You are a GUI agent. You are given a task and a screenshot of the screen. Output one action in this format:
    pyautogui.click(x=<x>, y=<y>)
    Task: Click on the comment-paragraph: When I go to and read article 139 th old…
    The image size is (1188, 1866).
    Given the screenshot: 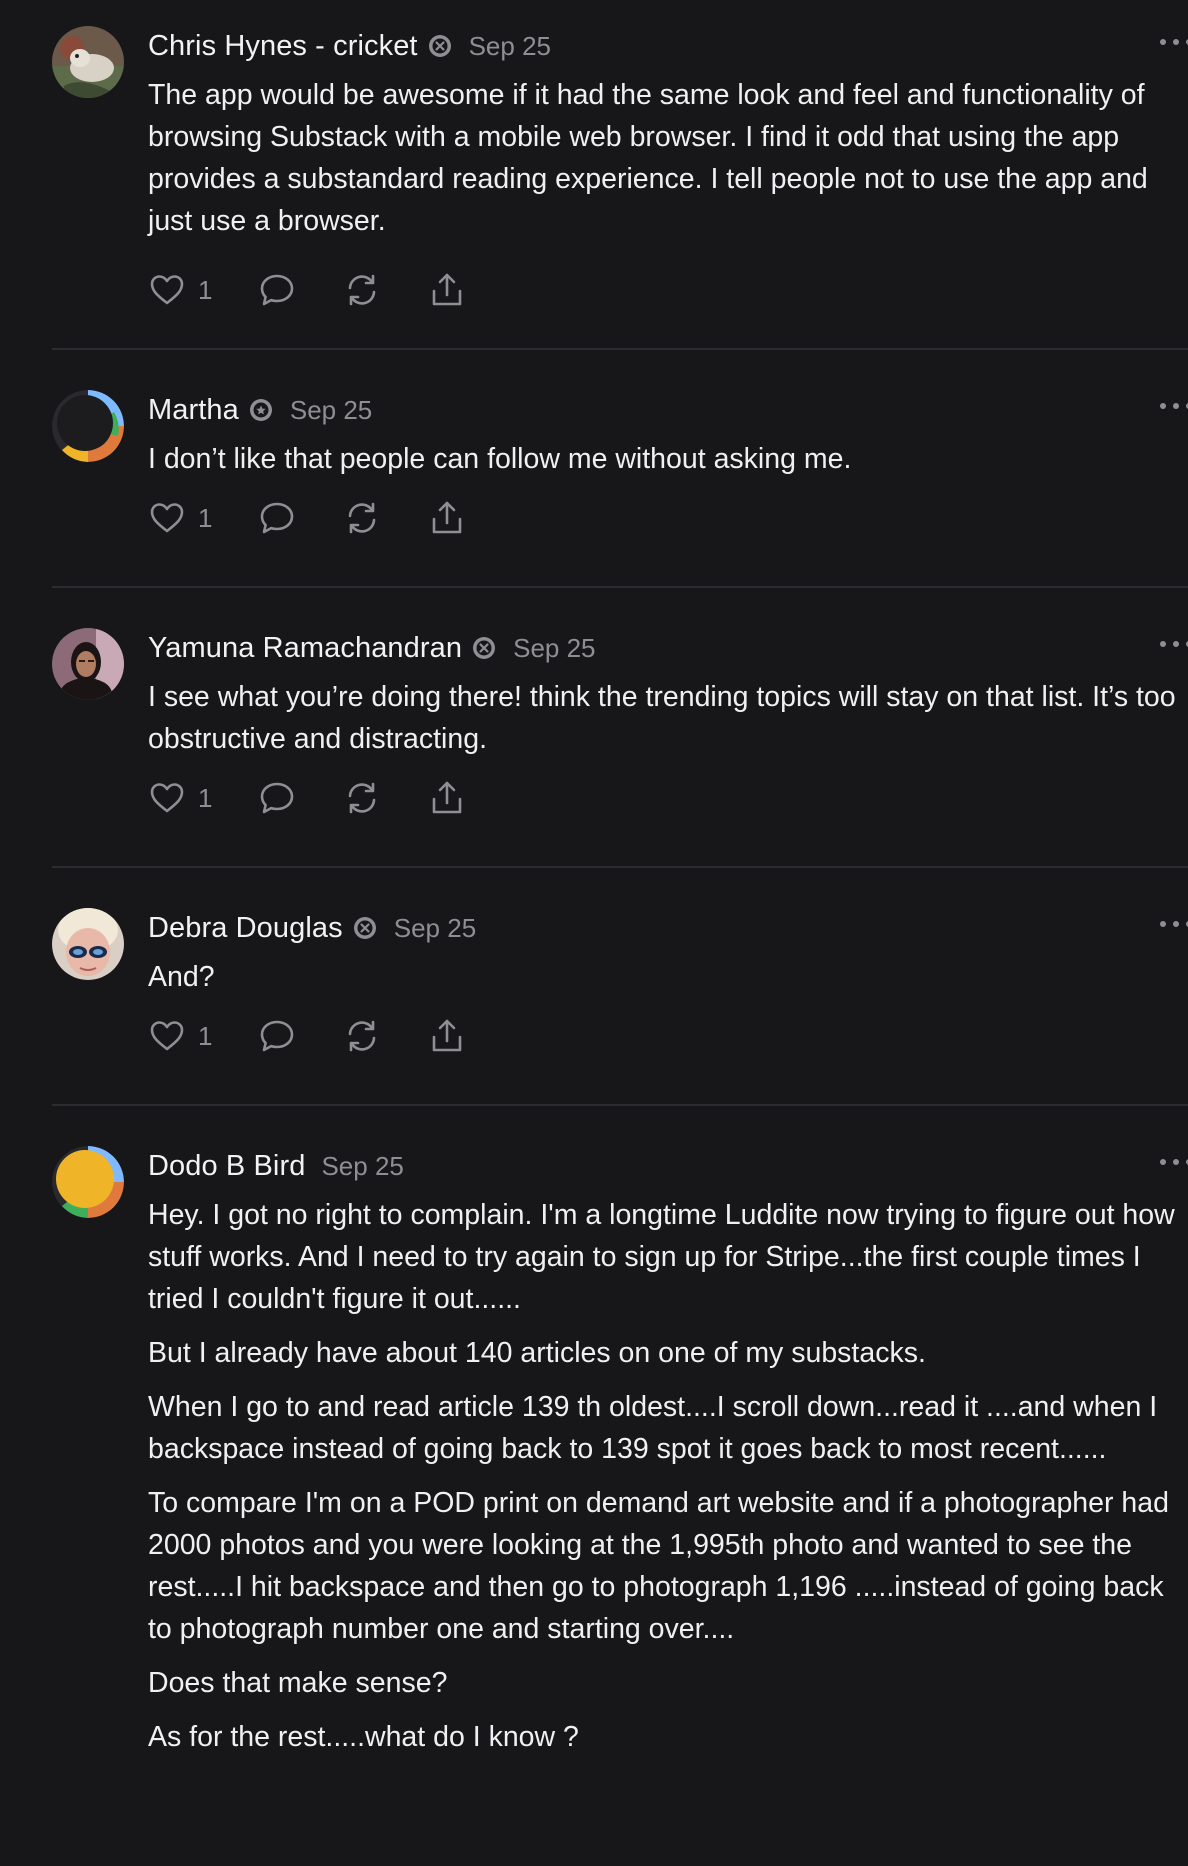 What is the action you would take?
    pyautogui.click(x=653, y=1428)
    